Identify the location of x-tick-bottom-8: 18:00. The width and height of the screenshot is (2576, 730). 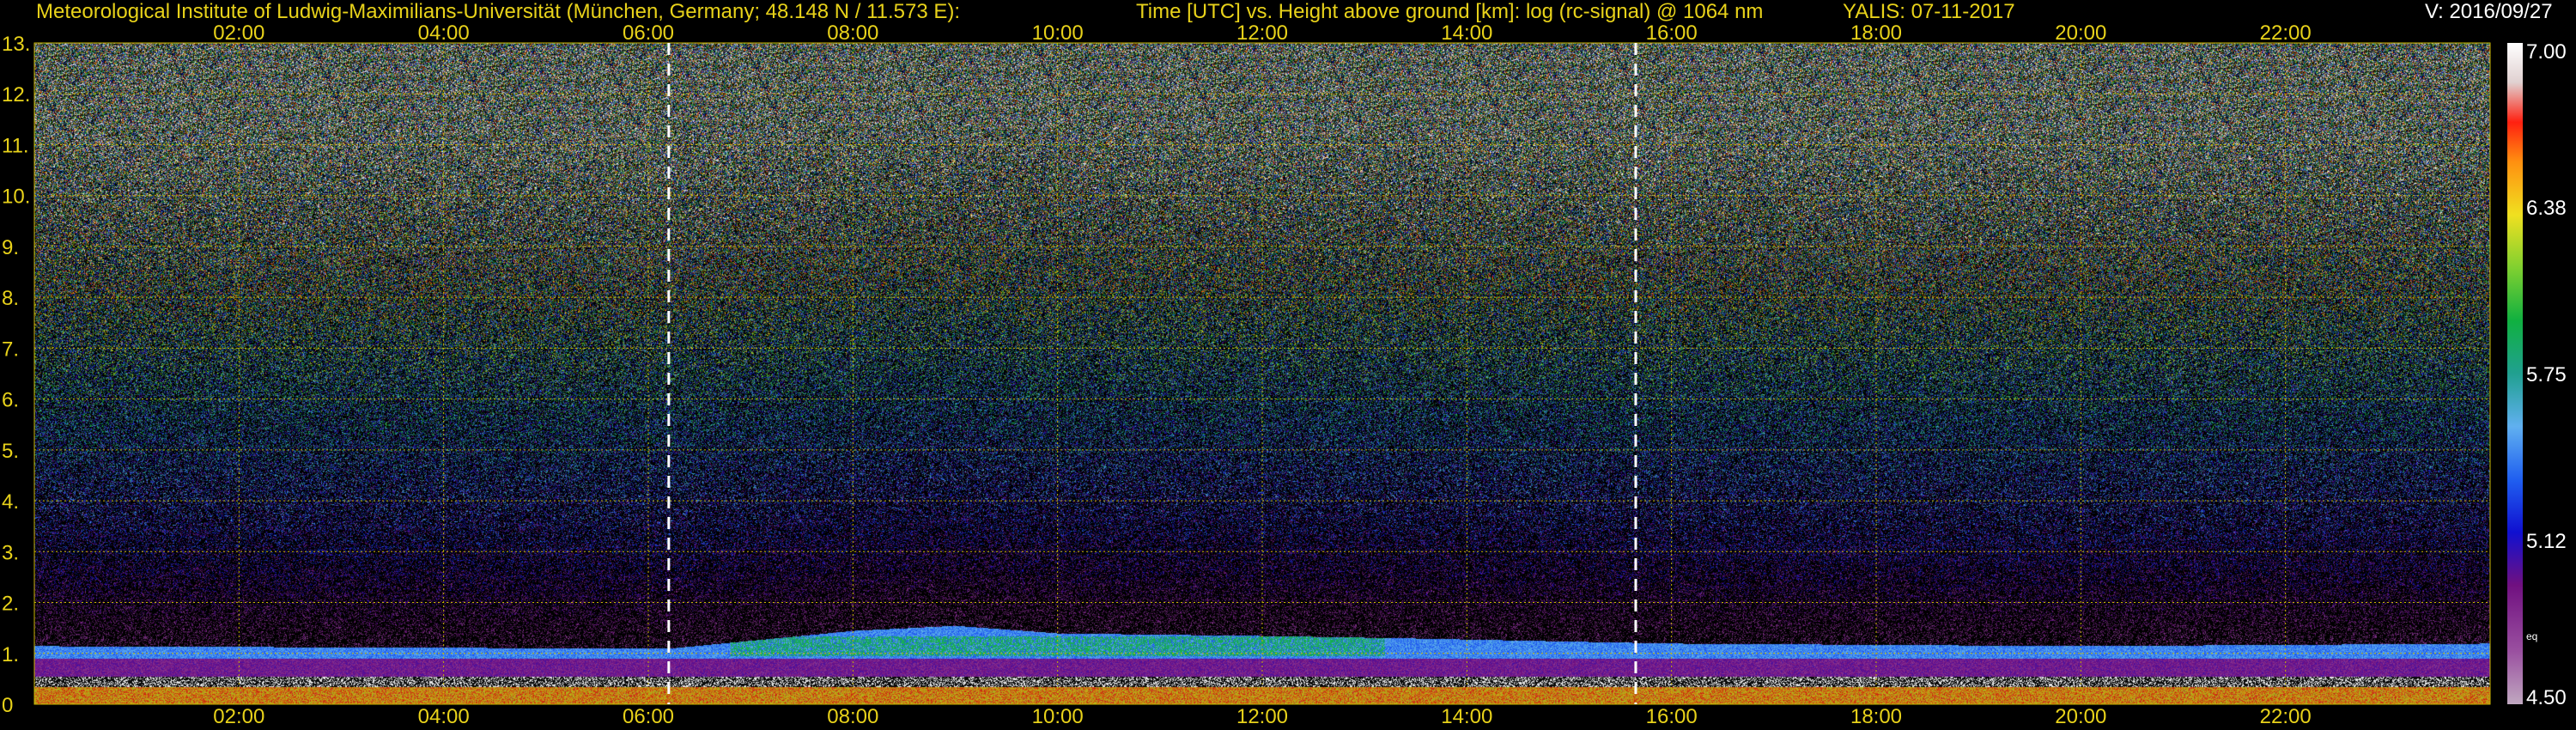
(1876, 716).